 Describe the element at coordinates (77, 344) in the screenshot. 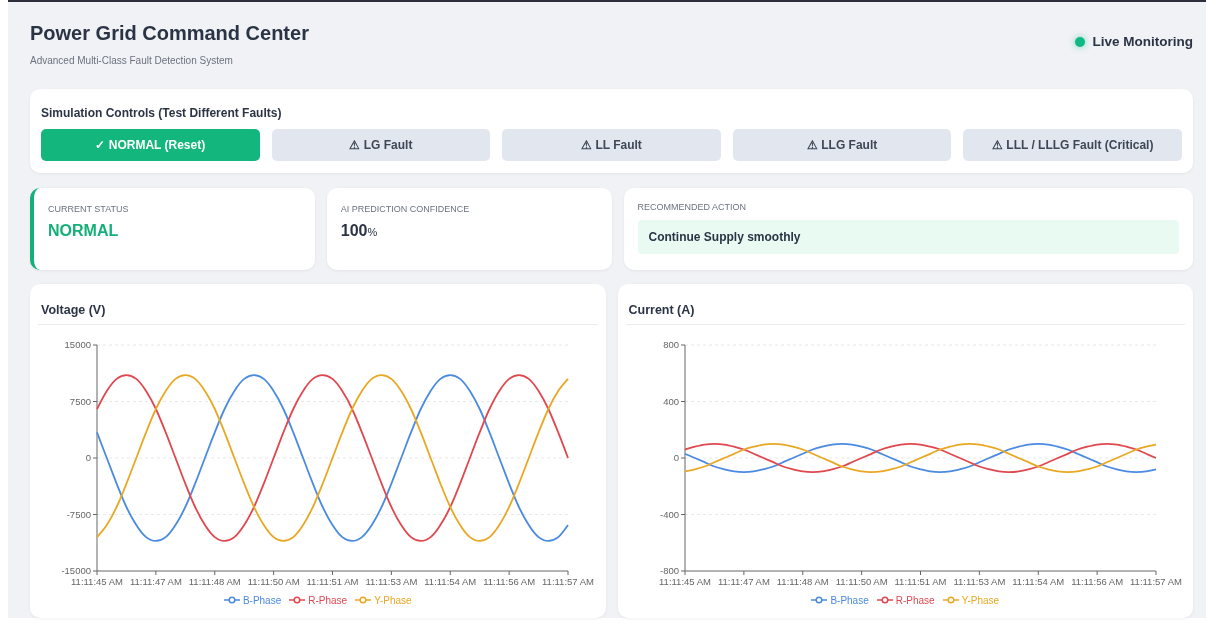

I see `axis-tick-label: 15000` at that location.